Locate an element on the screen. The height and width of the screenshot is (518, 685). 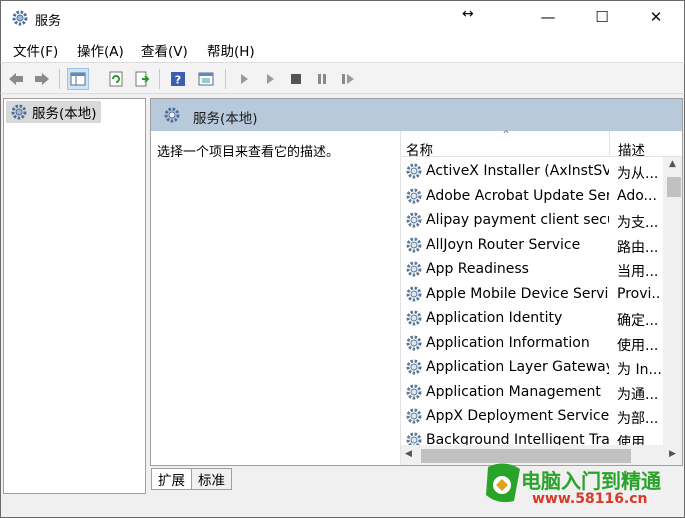
help-icon: ? is located at coordinates (178, 79).